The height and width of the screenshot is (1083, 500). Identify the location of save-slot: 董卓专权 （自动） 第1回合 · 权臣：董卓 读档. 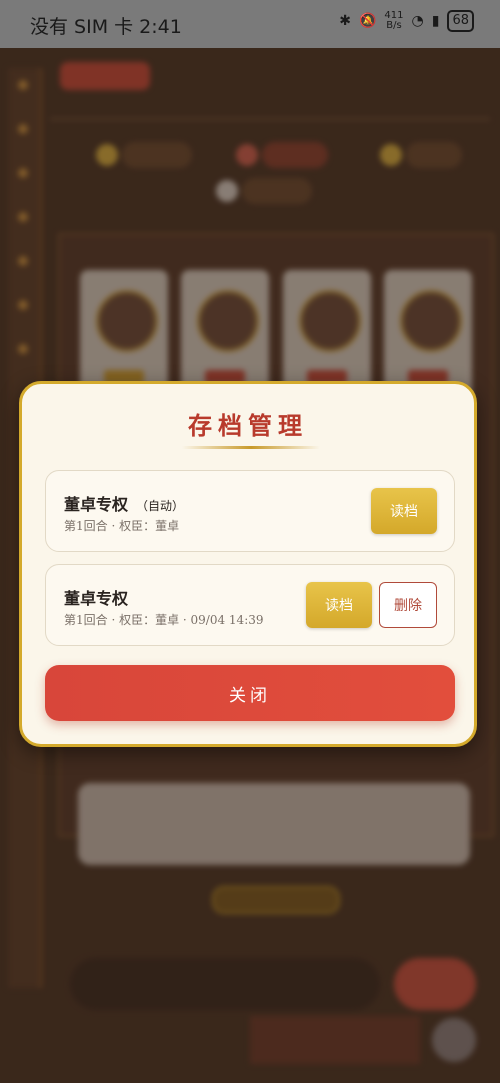
(250, 511).